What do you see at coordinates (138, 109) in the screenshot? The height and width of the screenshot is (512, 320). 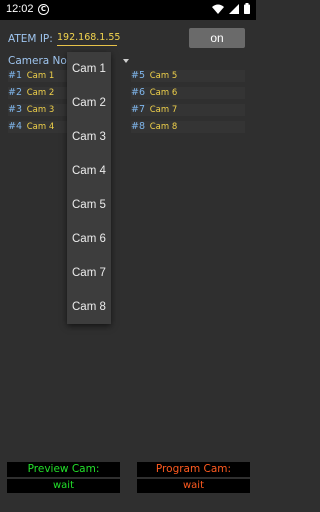 I see `camera-number: #7` at bounding box center [138, 109].